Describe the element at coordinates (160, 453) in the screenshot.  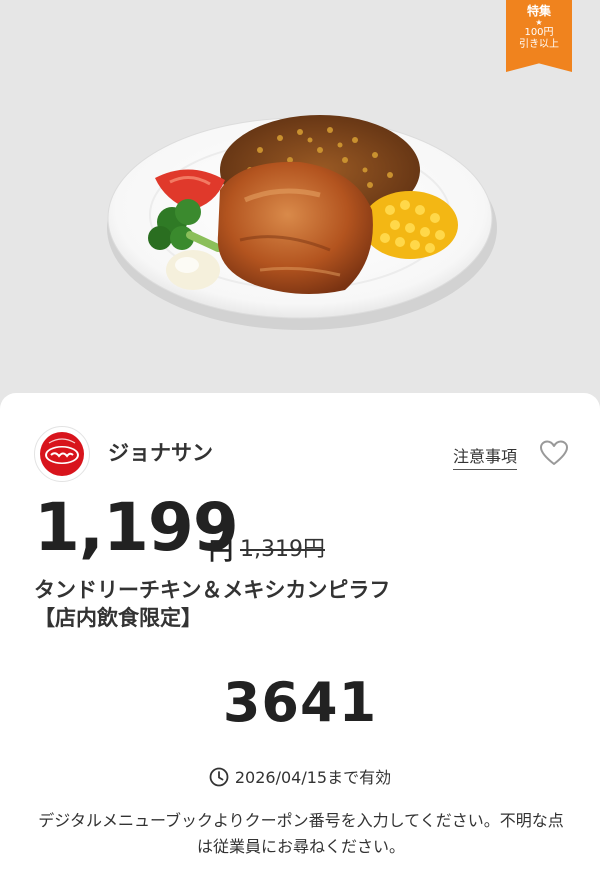
I see `brand-name: ジョナサン` at that location.